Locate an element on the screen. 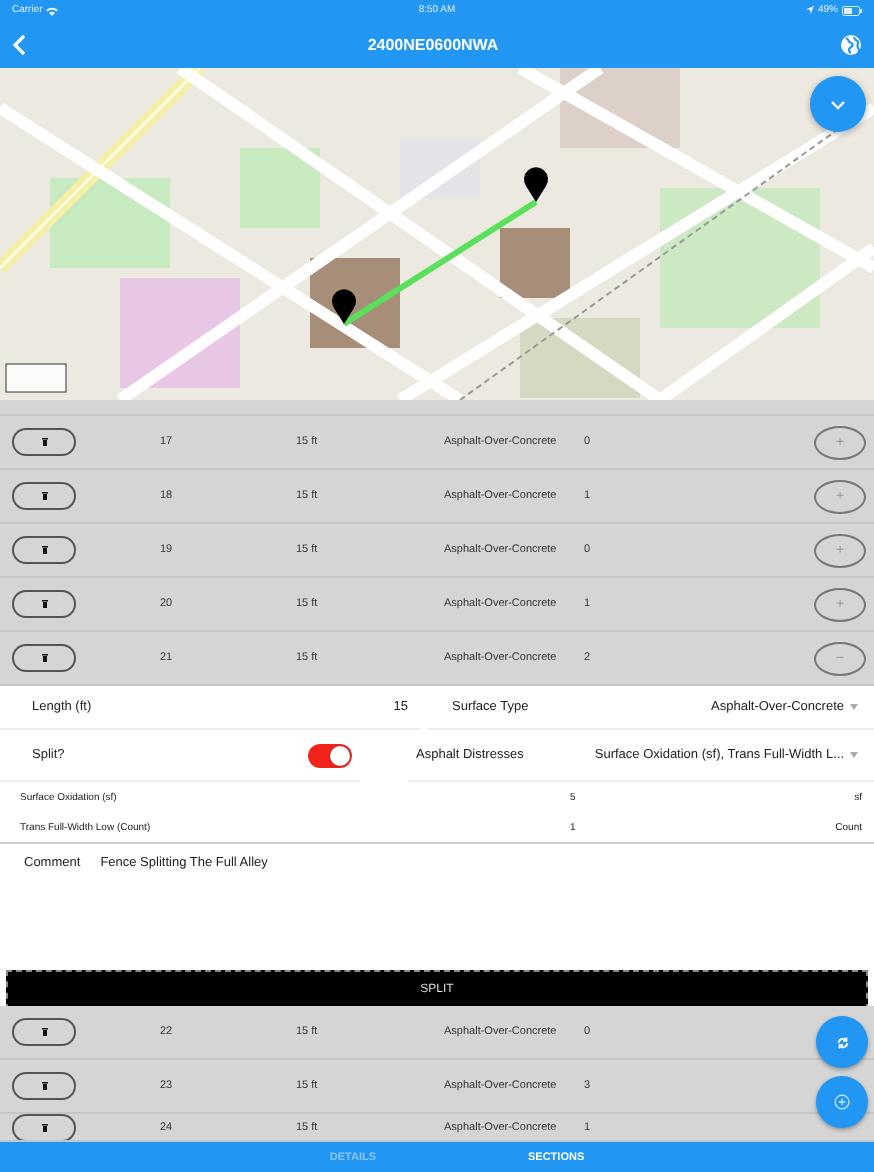 The width and height of the screenshot is (874, 1172). wifi-icon is located at coordinates (52, 10).